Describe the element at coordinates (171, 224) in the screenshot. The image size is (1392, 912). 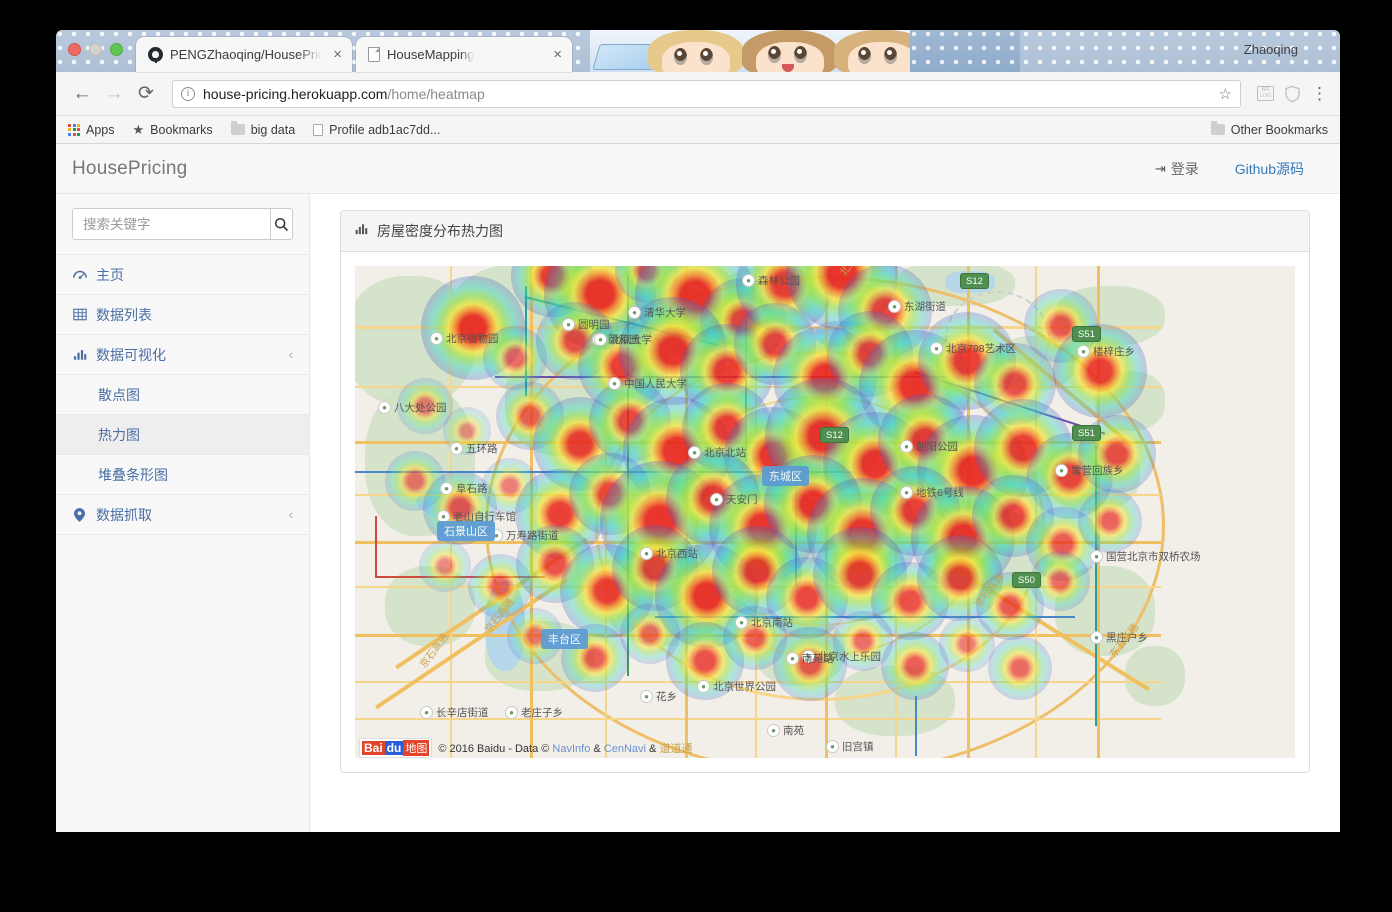
I see `search-input` at that location.